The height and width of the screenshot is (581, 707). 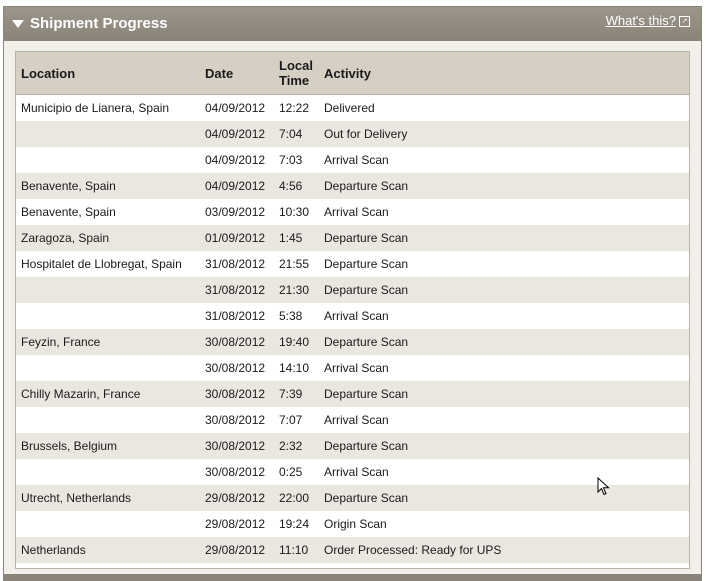 I want to click on table-row: 30/08/2012 0:25 Arrival Scan, so click(x=352, y=472).